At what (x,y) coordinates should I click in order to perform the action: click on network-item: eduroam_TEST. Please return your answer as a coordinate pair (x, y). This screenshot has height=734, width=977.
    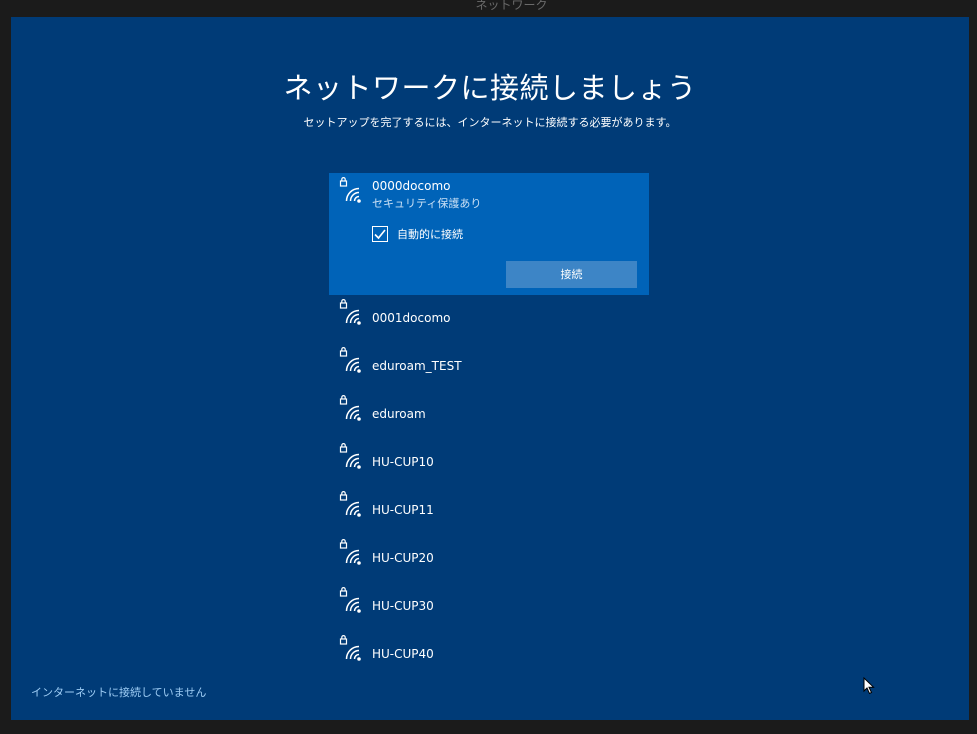
    Looking at the image, I should click on (489, 367).